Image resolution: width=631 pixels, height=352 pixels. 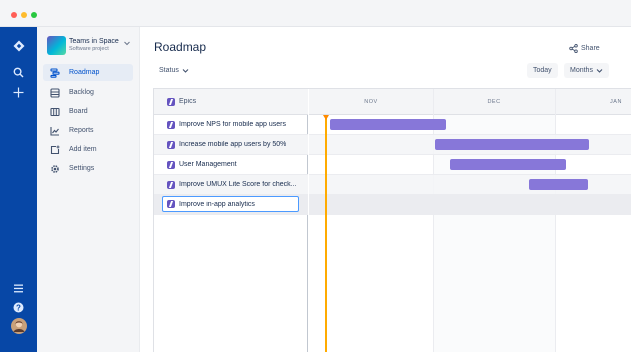 I want to click on epics-header-label: Epics, so click(x=188, y=101).